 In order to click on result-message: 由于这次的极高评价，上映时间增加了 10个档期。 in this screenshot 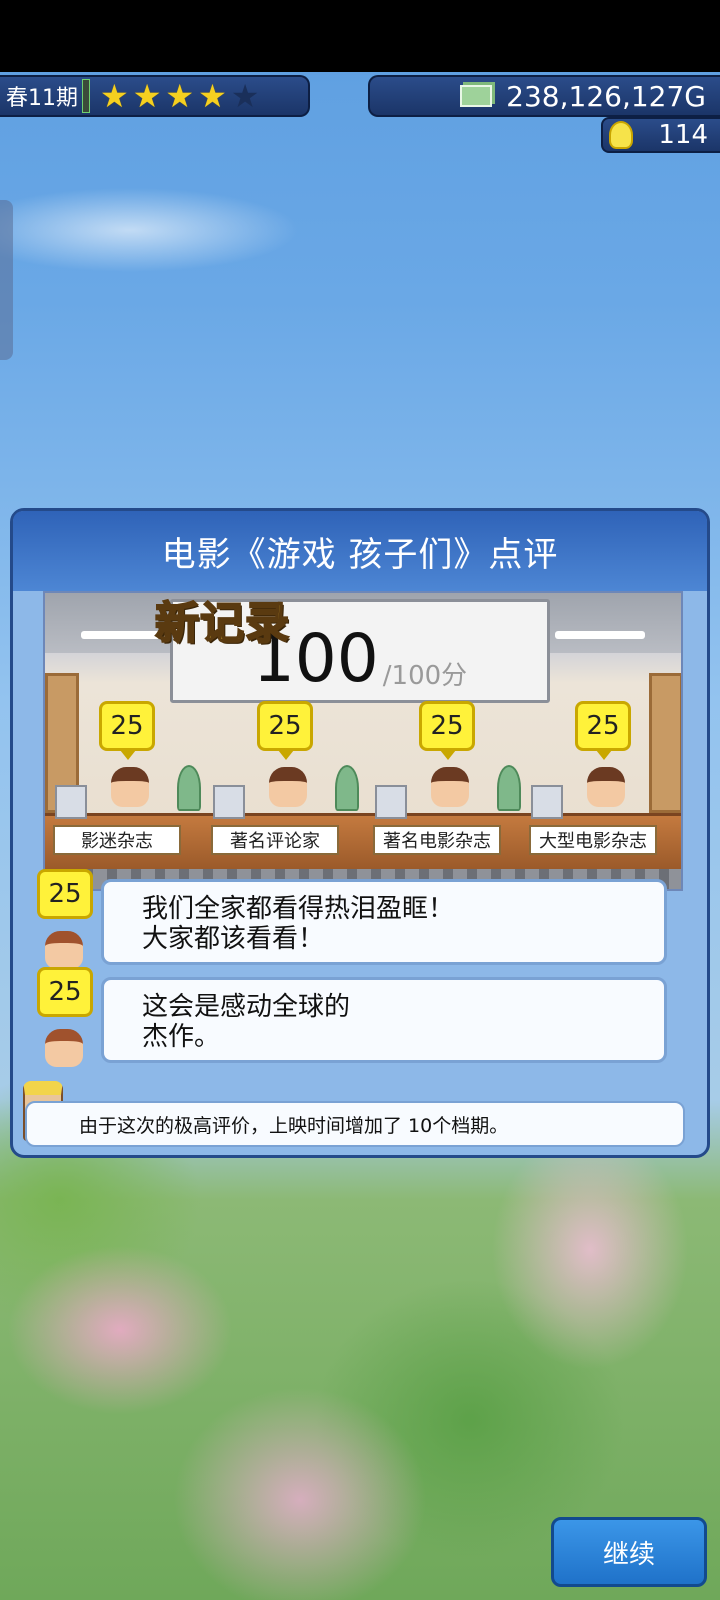, I will do `click(355, 1124)`.